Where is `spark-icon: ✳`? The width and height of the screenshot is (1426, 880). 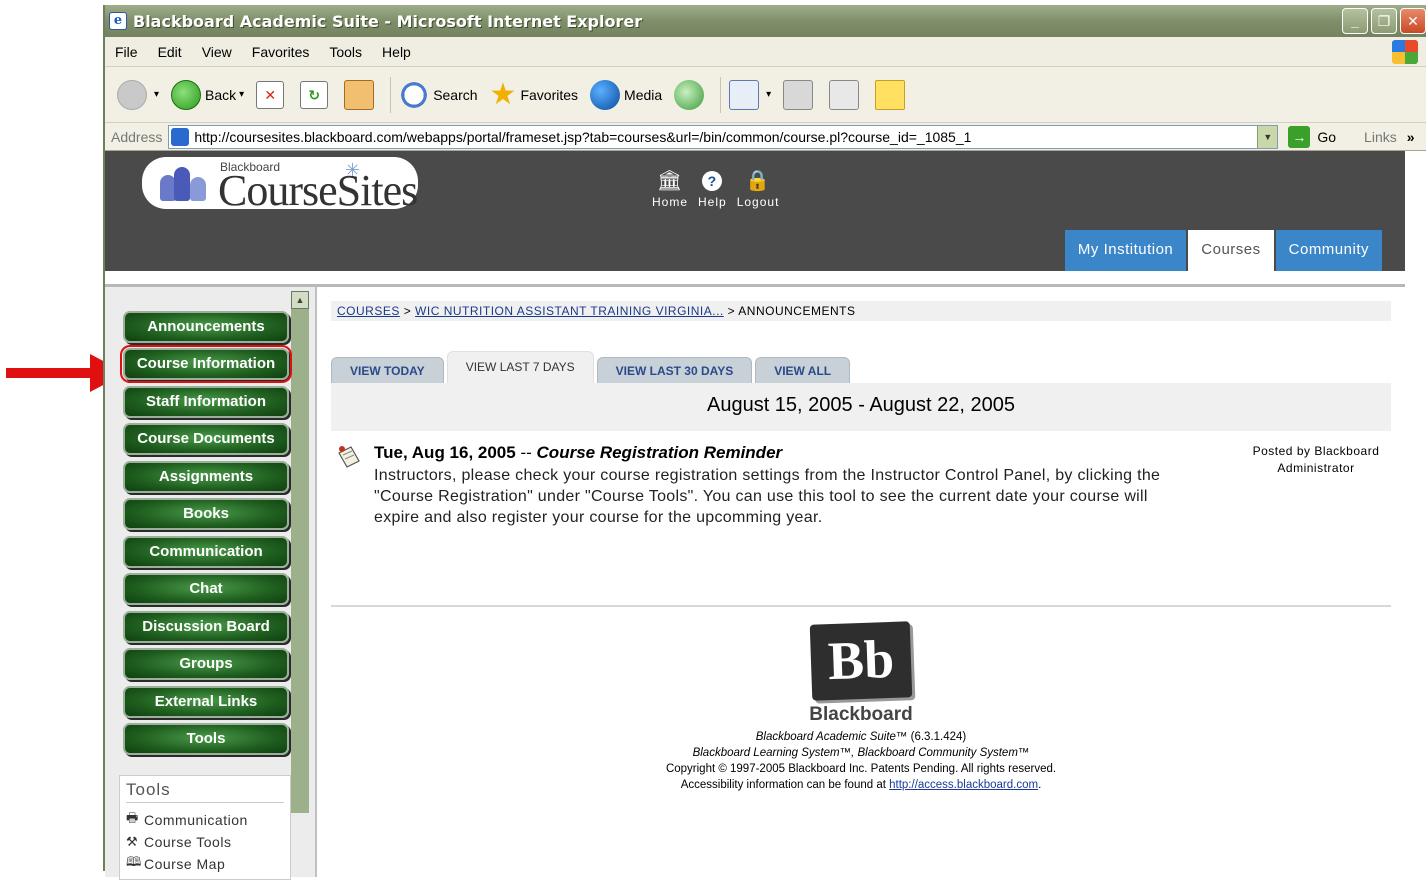
spark-icon: ✳ is located at coordinates (353, 170).